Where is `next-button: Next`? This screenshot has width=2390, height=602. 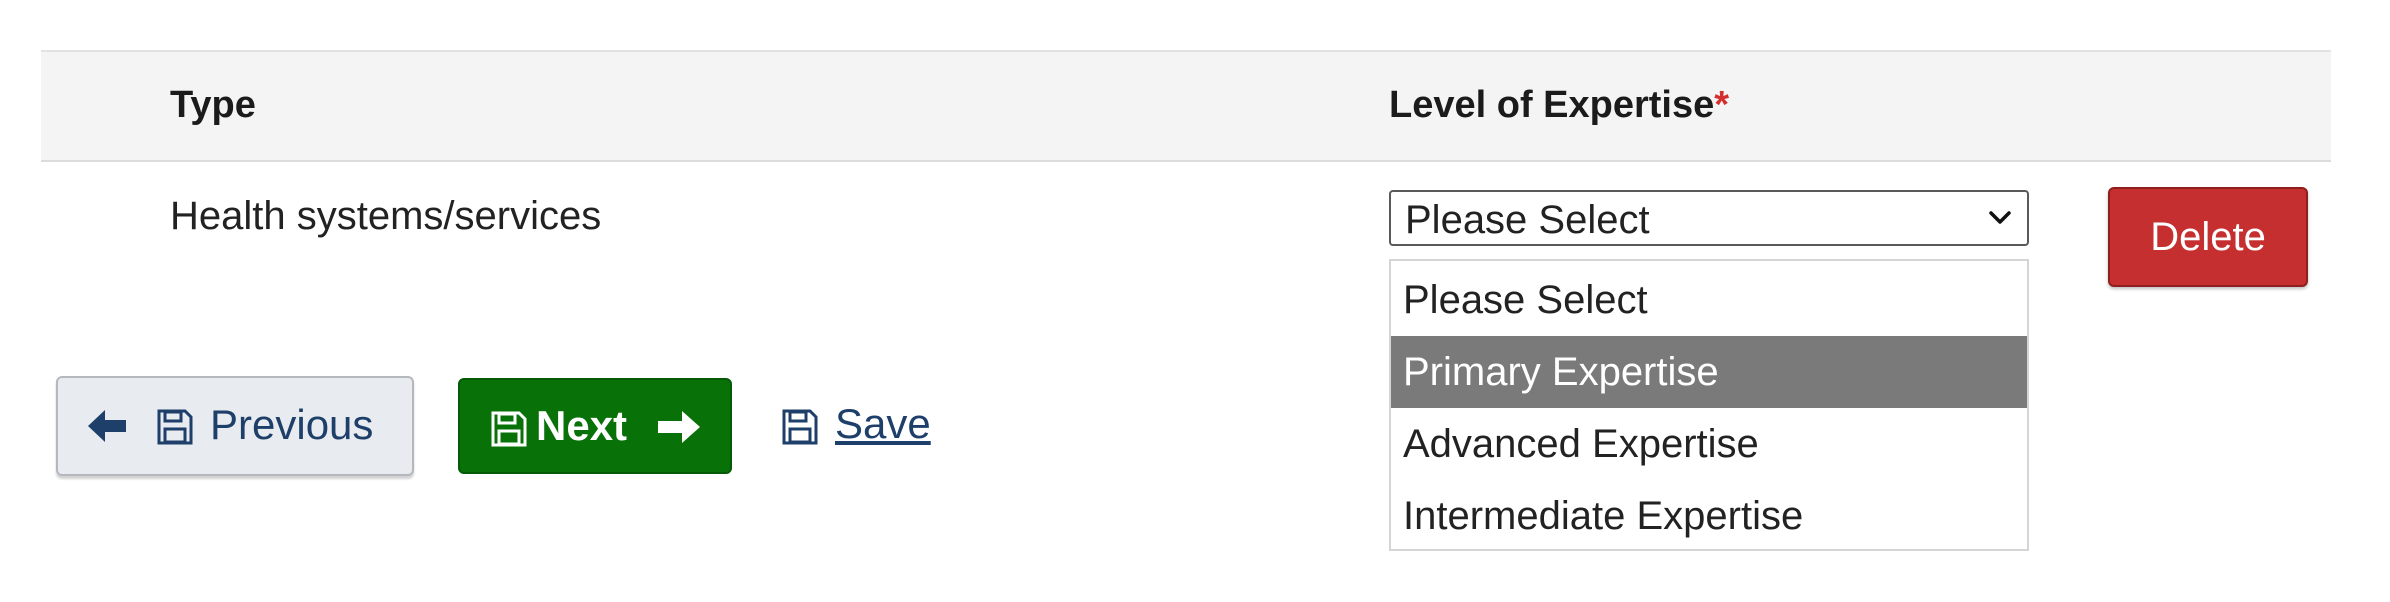
next-button: Next is located at coordinates (595, 426).